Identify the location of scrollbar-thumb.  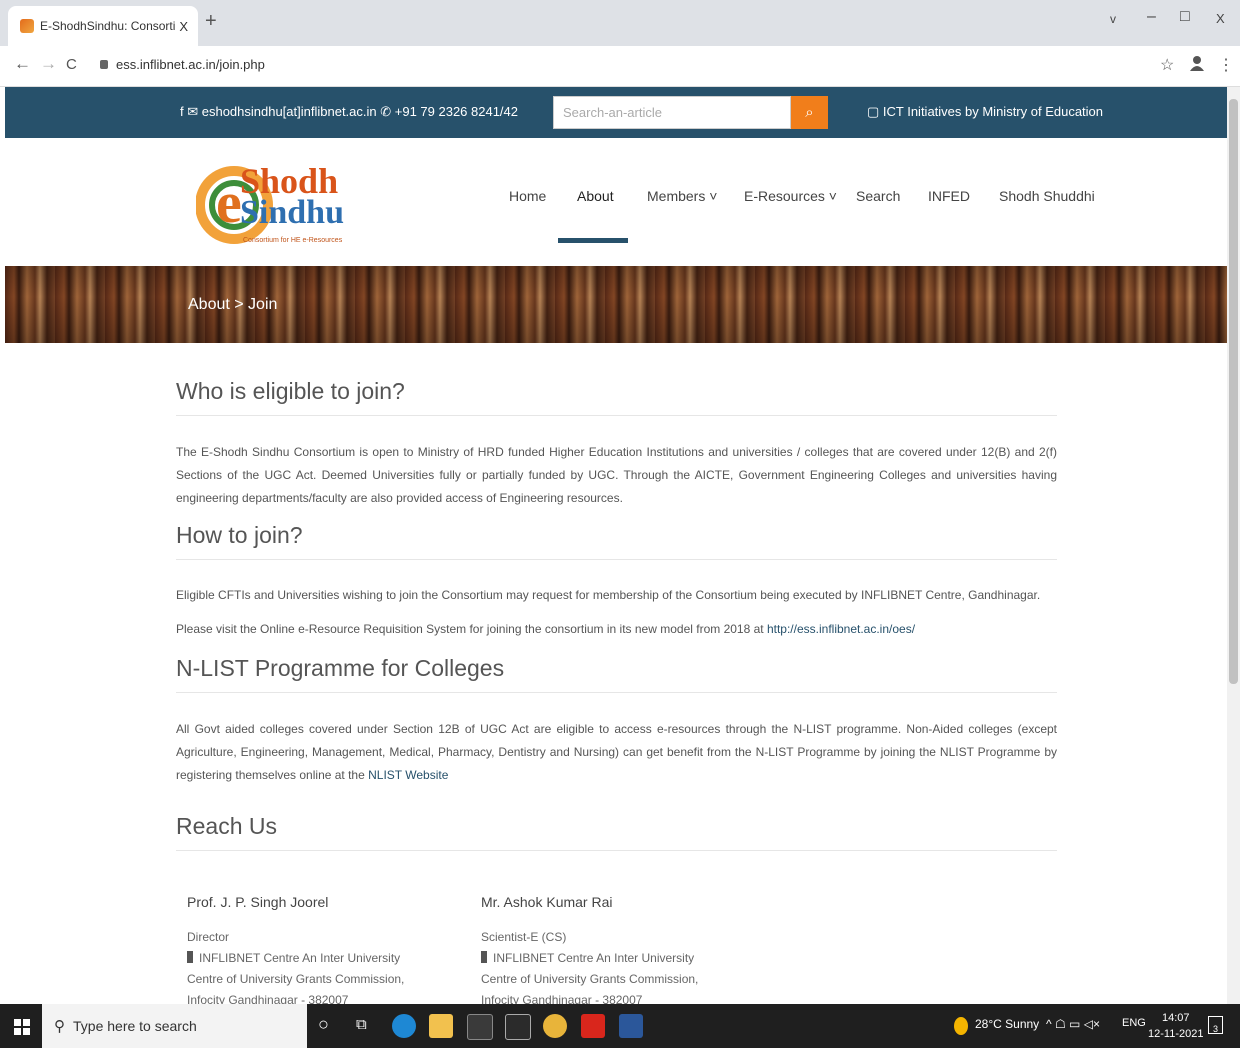
(1233, 391).